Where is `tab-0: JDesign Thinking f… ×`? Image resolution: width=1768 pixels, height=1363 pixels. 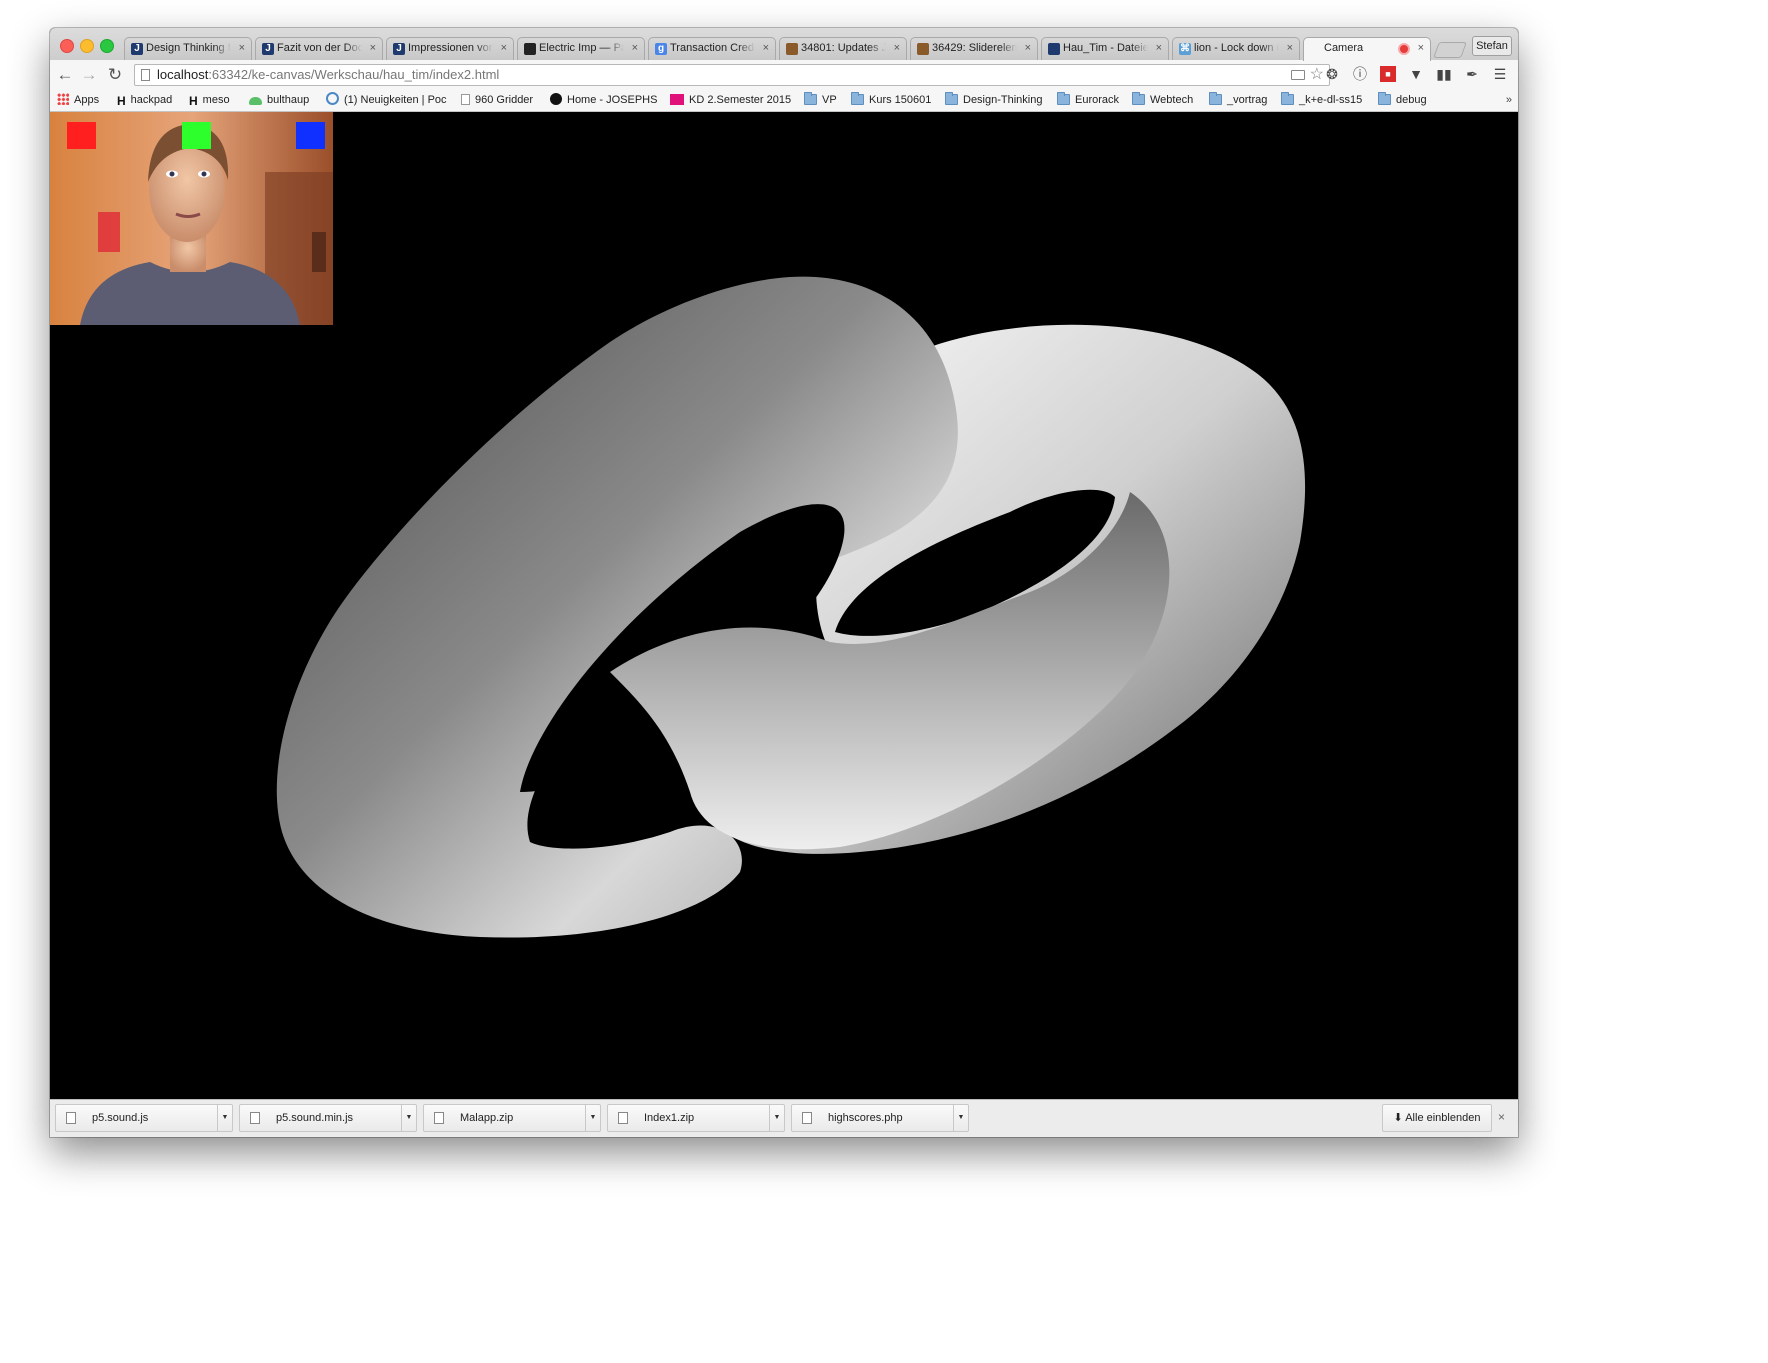 tab-0: JDesign Thinking f… × is located at coordinates (188, 48).